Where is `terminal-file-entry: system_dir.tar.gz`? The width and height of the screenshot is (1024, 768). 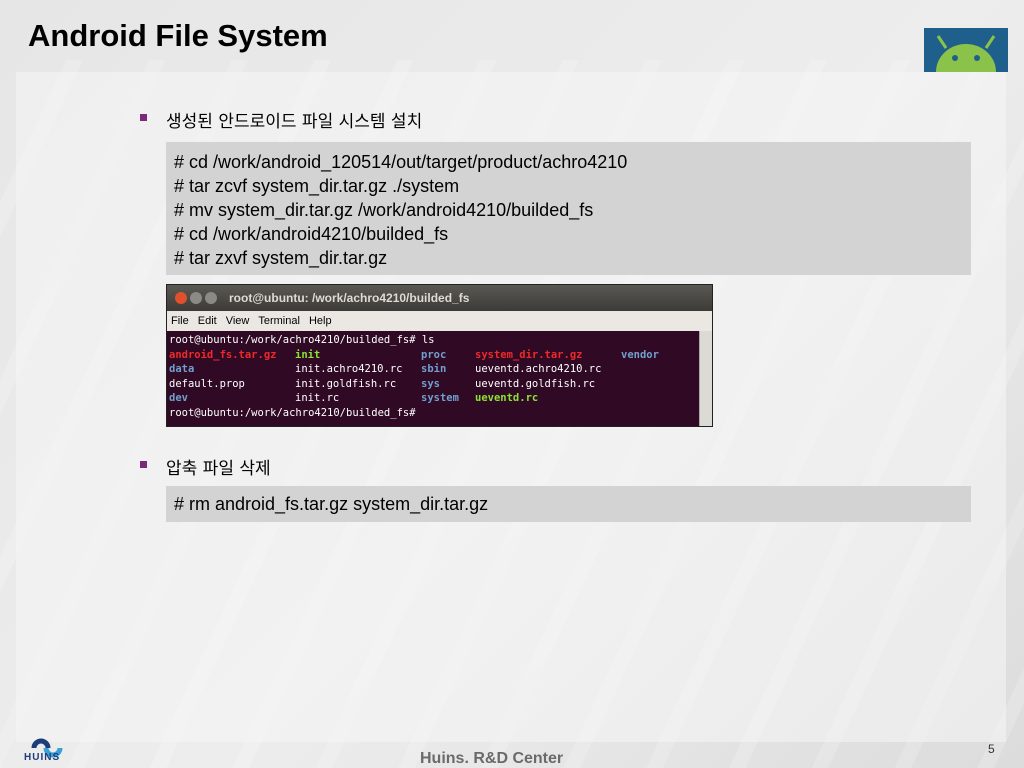 terminal-file-entry: system_dir.tar.gz is located at coordinates (529, 354).